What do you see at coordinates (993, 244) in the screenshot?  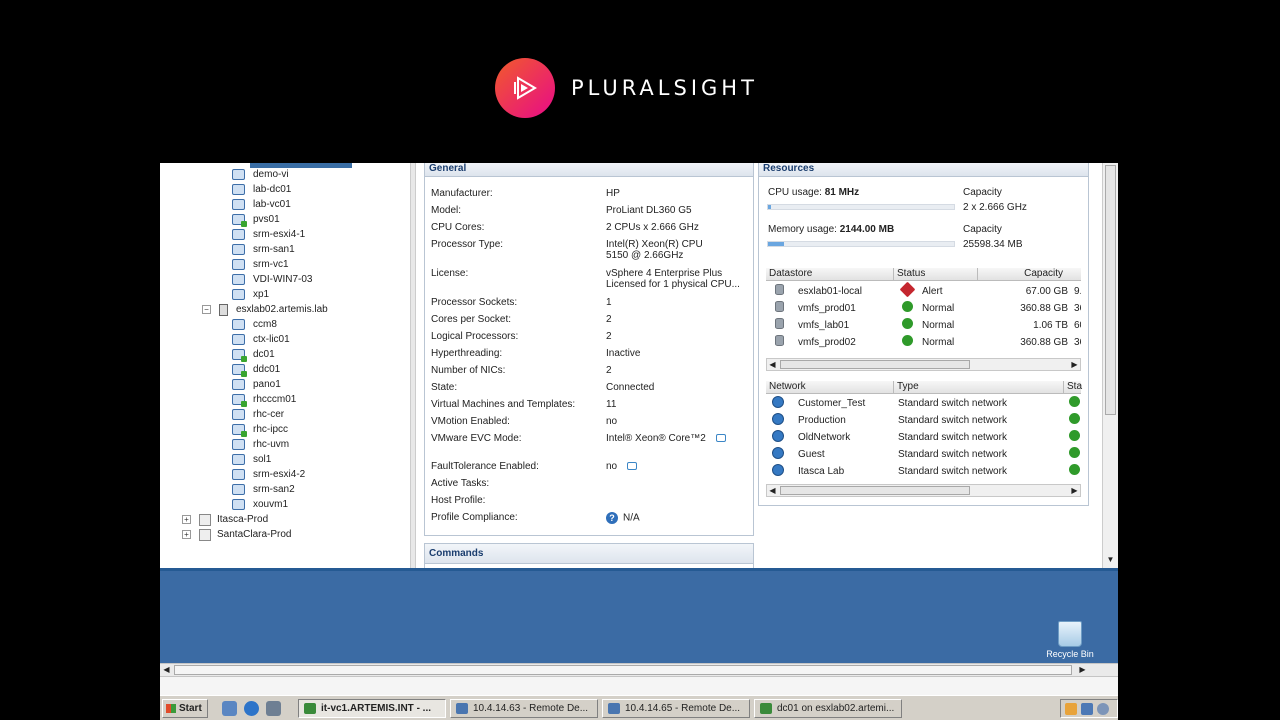 I see `memory-capacity: 25598.34 MB` at bounding box center [993, 244].